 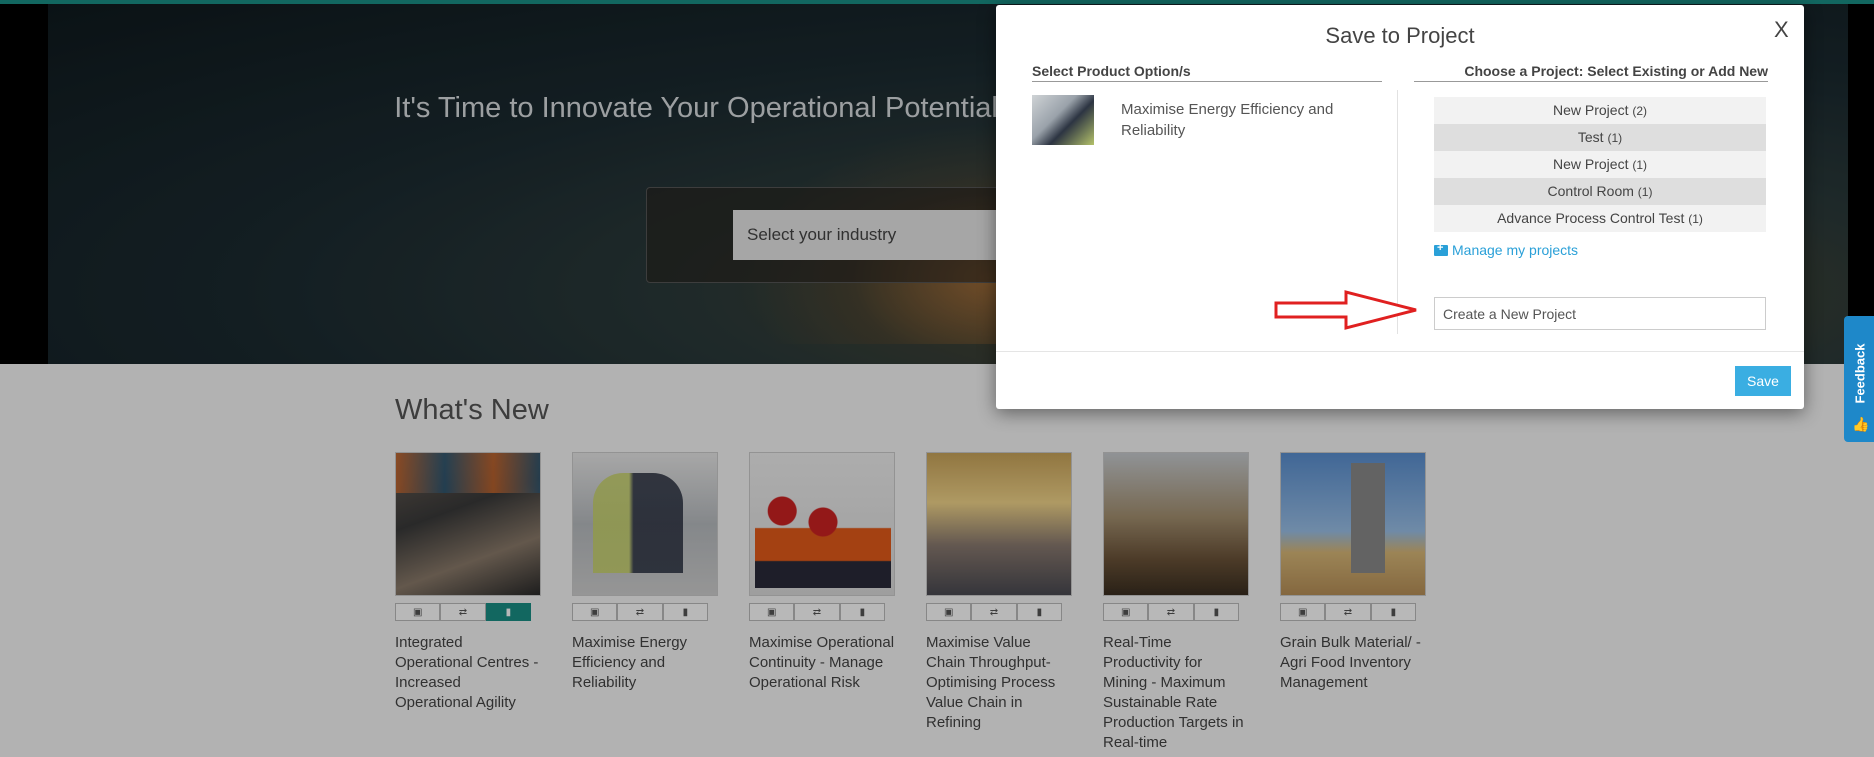 I want to click on thumbs-up-icon: 👍, so click(x=1861, y=424).